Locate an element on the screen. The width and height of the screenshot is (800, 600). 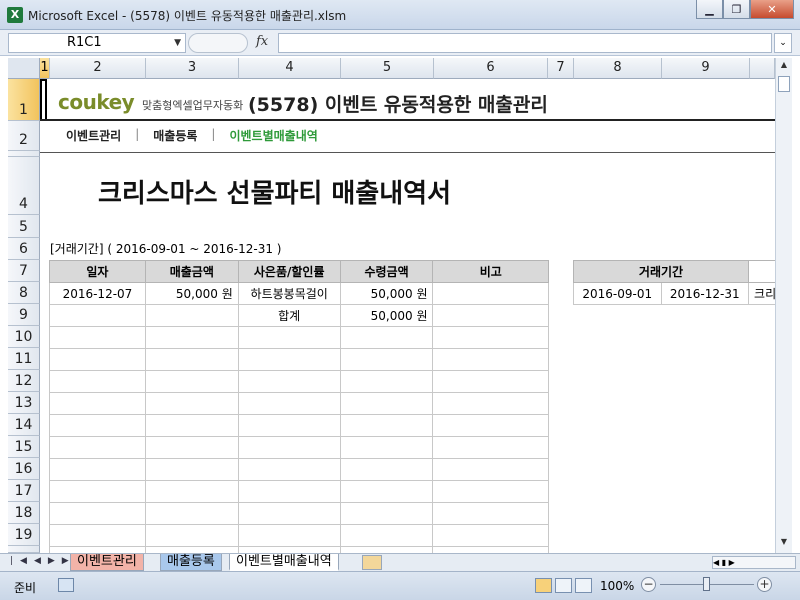
zoom-out-button: − is located at coordinates (648, 584).